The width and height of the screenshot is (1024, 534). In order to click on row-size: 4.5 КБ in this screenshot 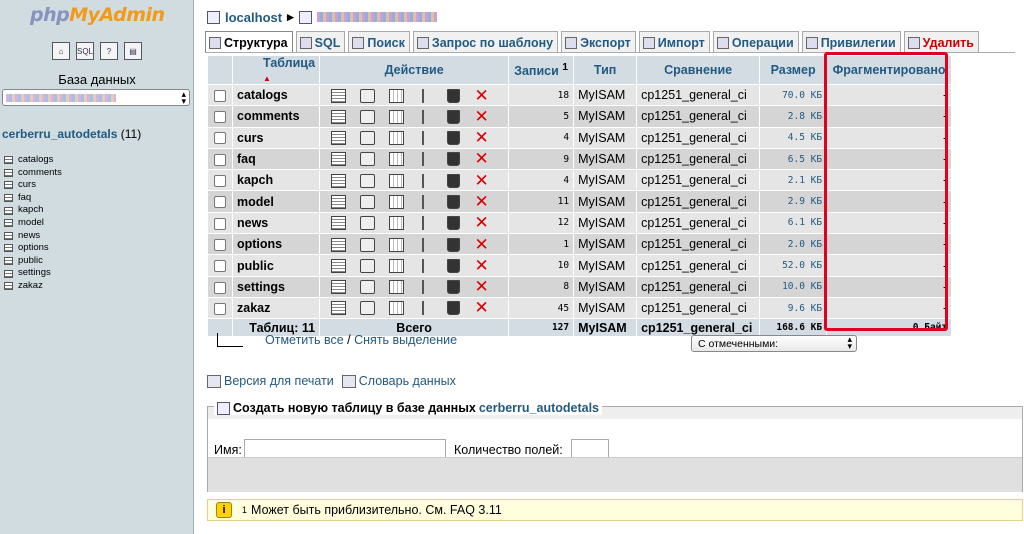, I will do `click(793, 137)`.